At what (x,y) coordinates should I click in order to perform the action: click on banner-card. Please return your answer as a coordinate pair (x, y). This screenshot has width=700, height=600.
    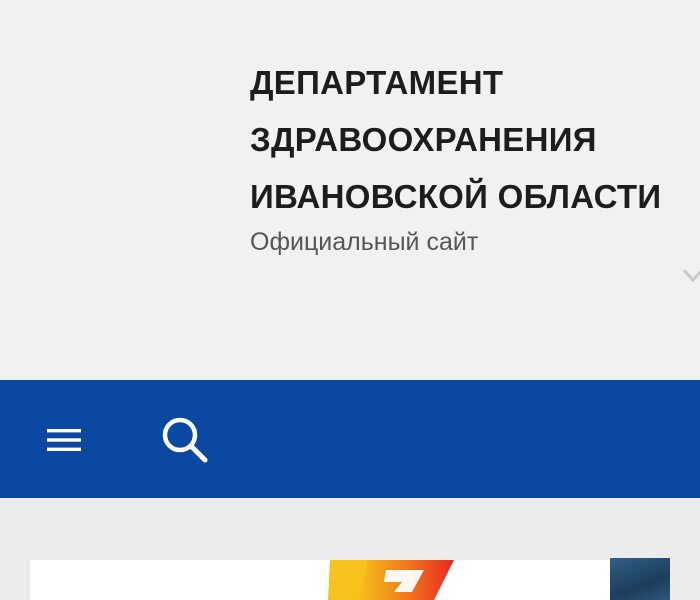
    Looking at the image, I should click on (335, 580).